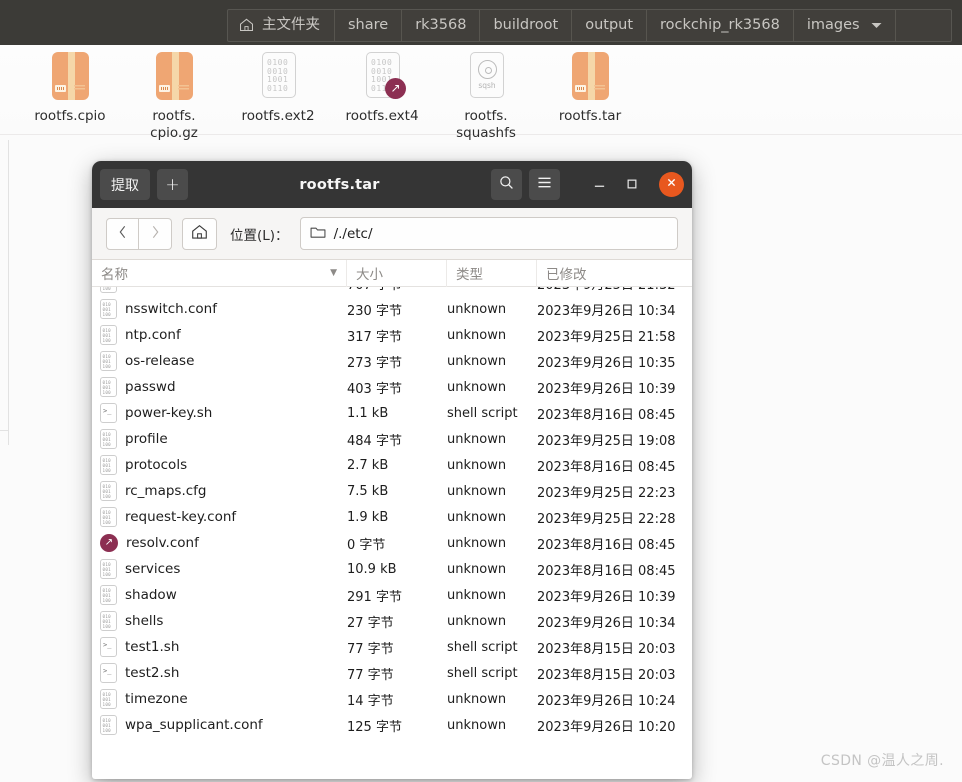 The height and width of the screenshot is (782, 962). I want to click on breadcrumb-item-rockchip-rk3568: rockchip_rk3568, so click(720, 25).